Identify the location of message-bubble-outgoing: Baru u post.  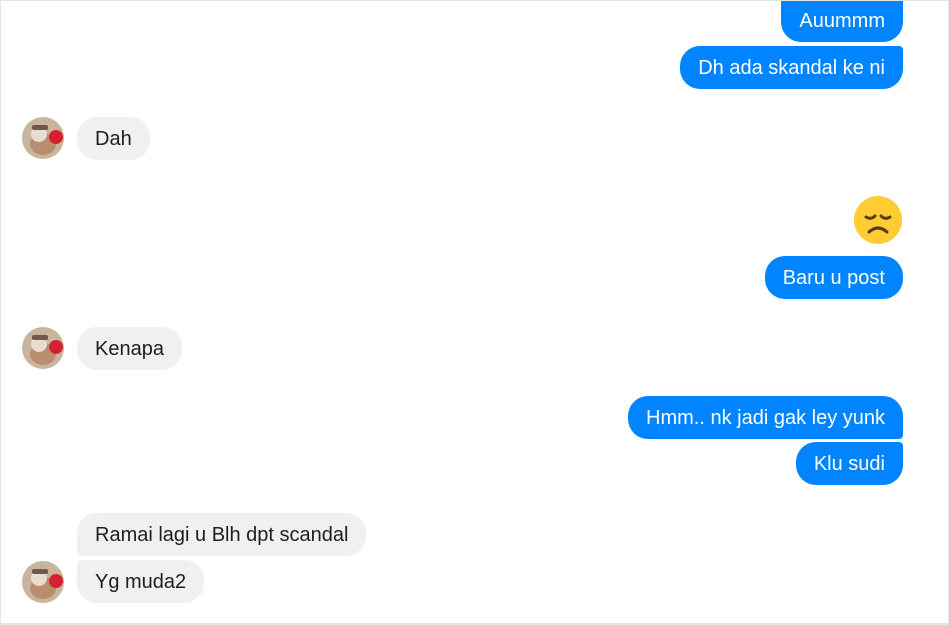
(833, 277).